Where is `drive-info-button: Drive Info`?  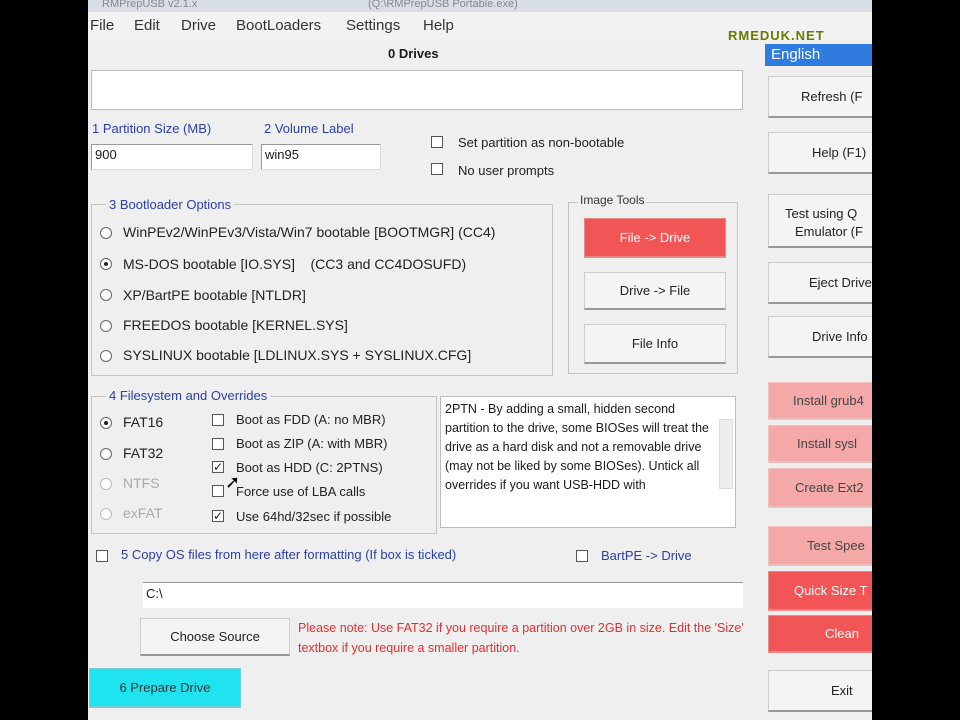 drive-info-button: Drive Info is located at coordinates (820, 337).